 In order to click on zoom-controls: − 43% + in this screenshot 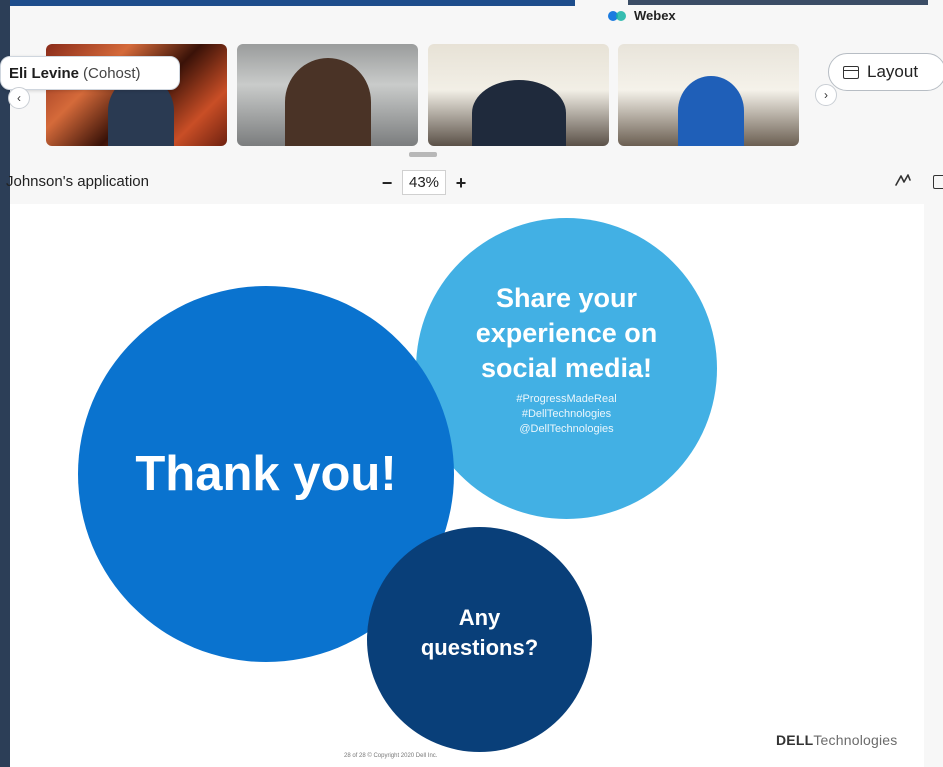, I will do `click(424, 182)`.